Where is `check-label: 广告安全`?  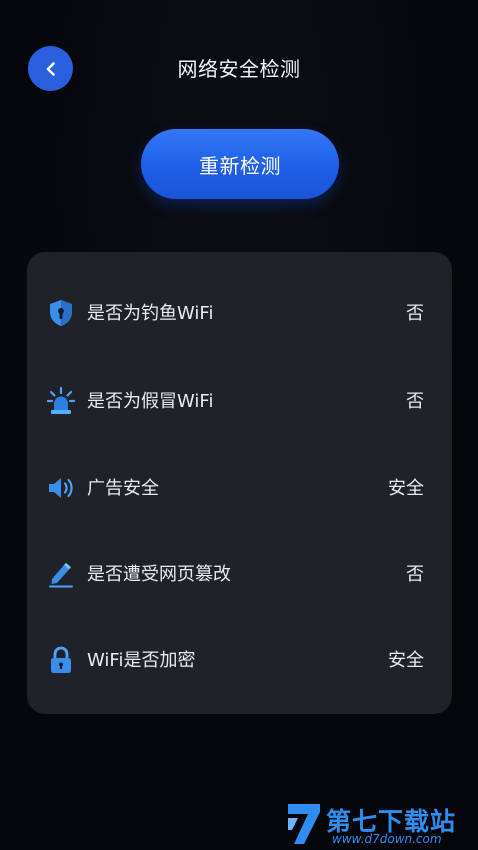 check-label: 广告安全 is located at coordinates (123, 488).